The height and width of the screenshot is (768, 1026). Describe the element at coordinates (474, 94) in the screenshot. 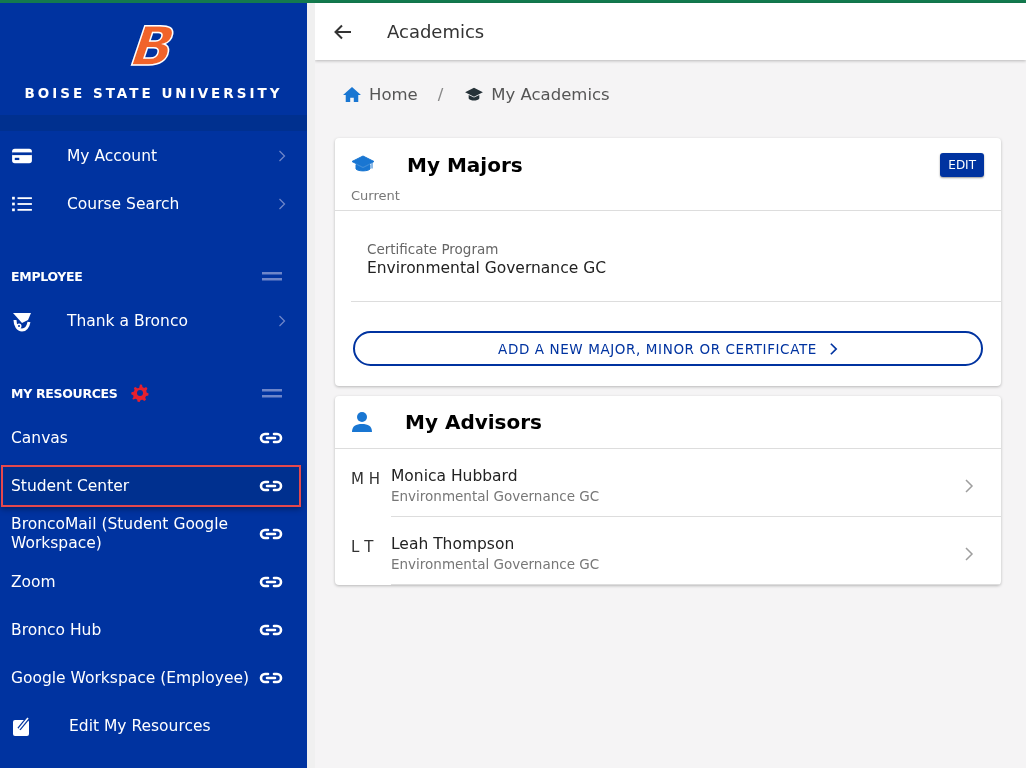

I see `graduation-cap-icon` at that location.